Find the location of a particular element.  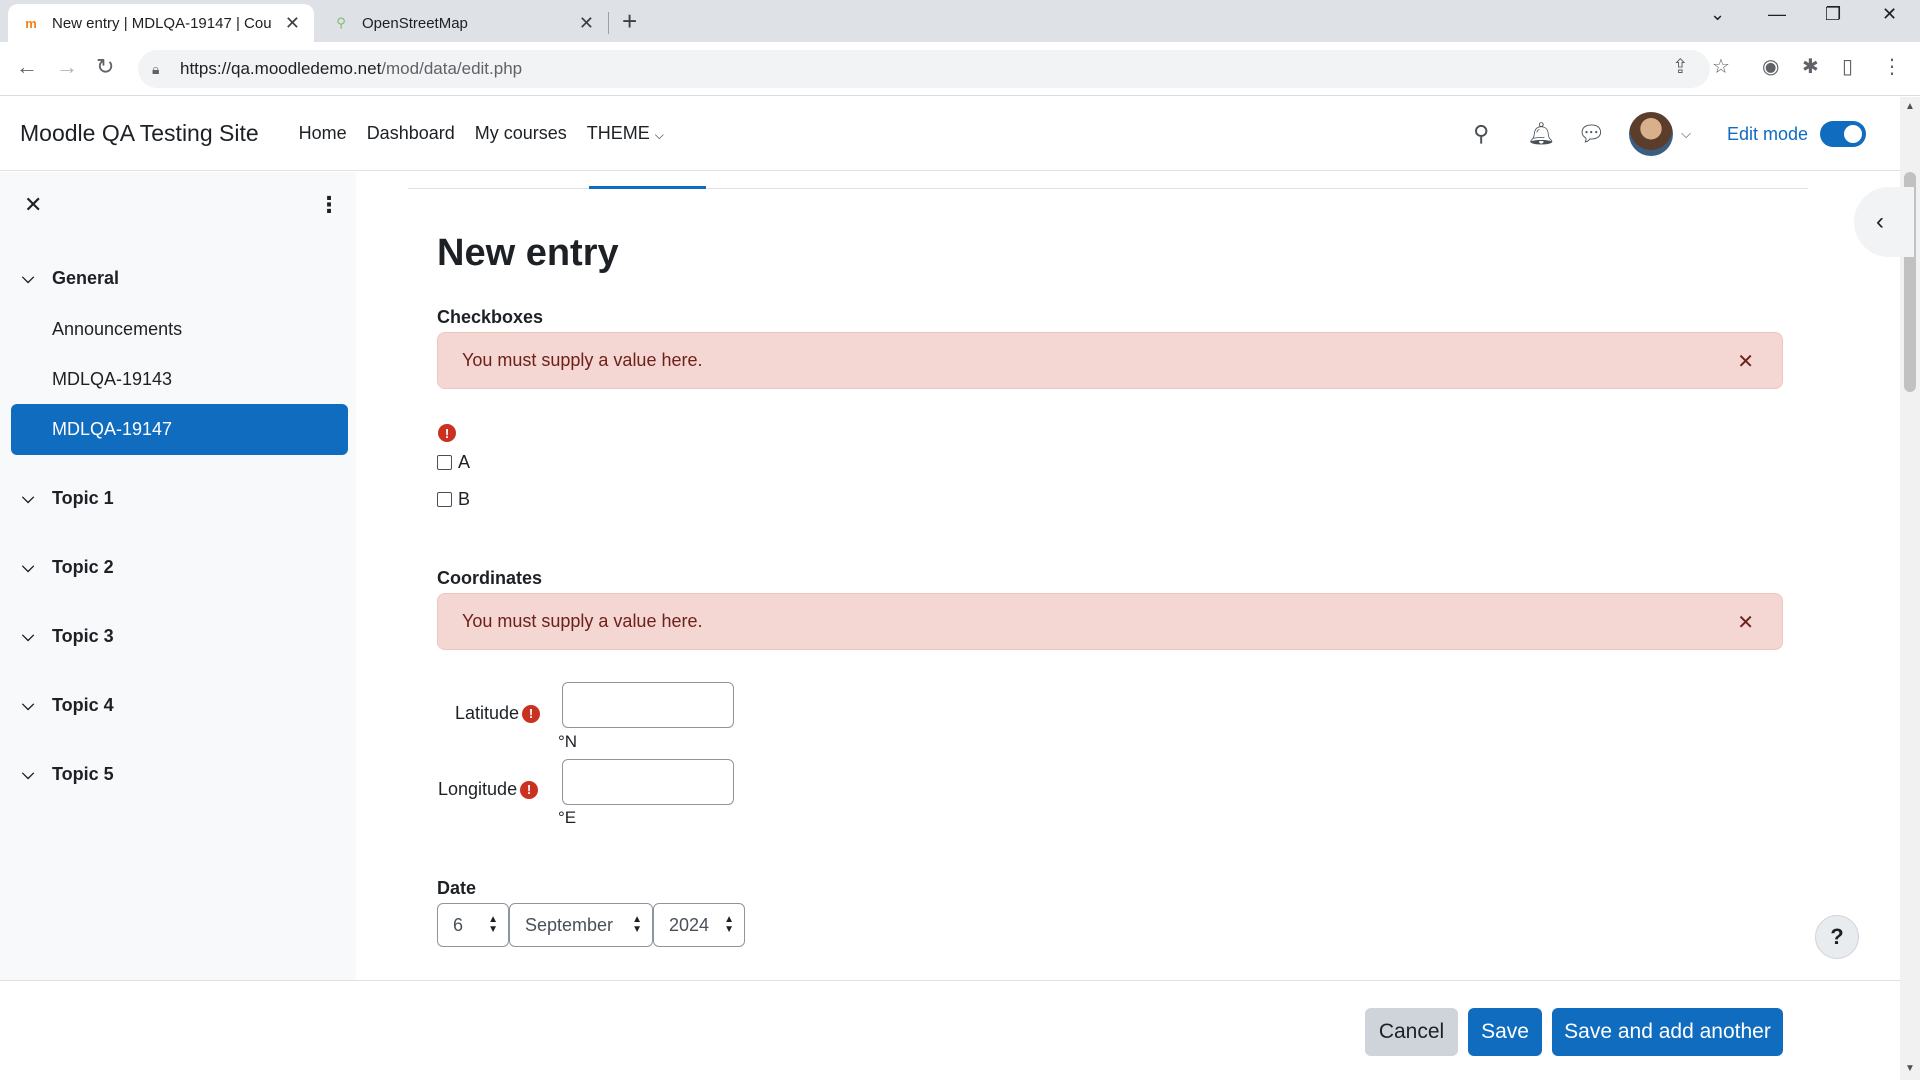

section-topic-1: ⌵ Topic 1 is located at coordinates (68, 498).